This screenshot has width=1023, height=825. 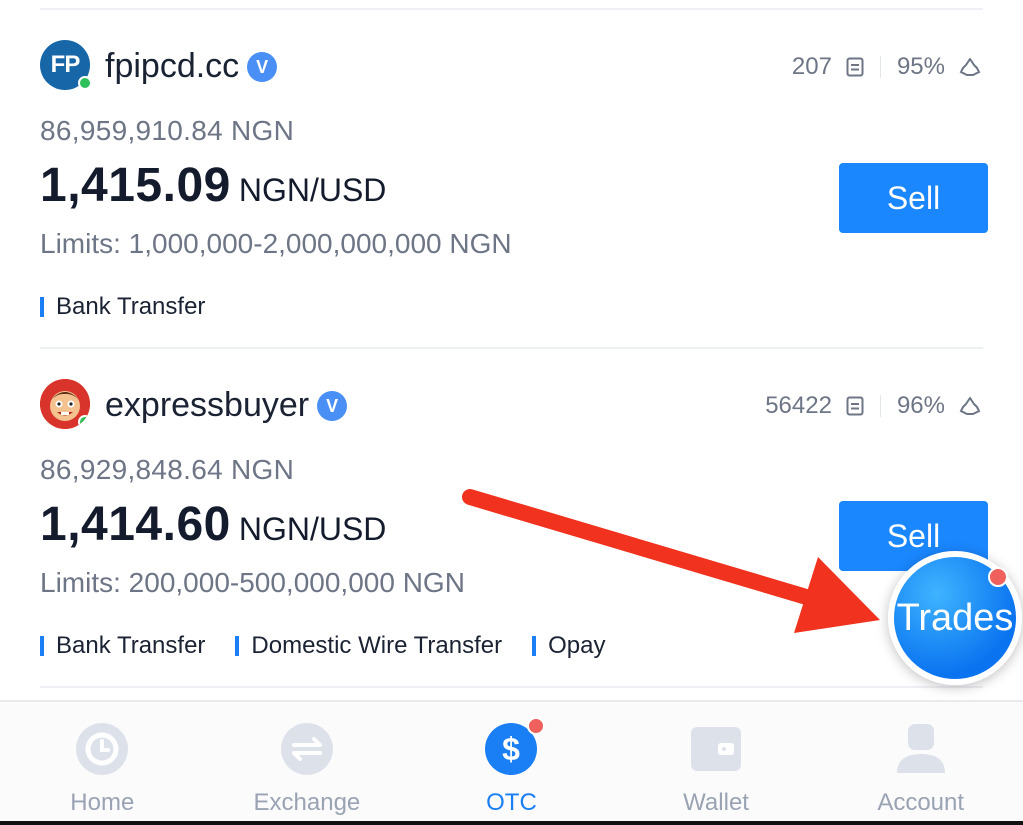 What do you see at coordinates (307, 802) in the screenshot?
I see `nav-label: Exchange` at bounding box center [307, 802].